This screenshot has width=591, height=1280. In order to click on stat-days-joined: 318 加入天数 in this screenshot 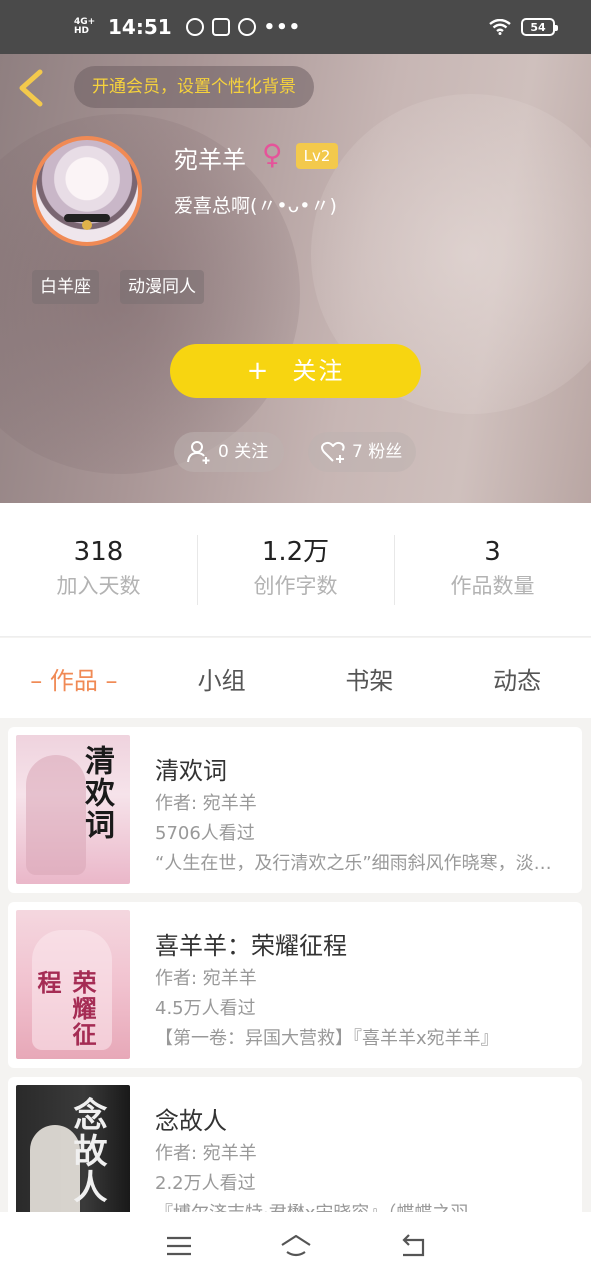, I will do `click(98, 570)`.